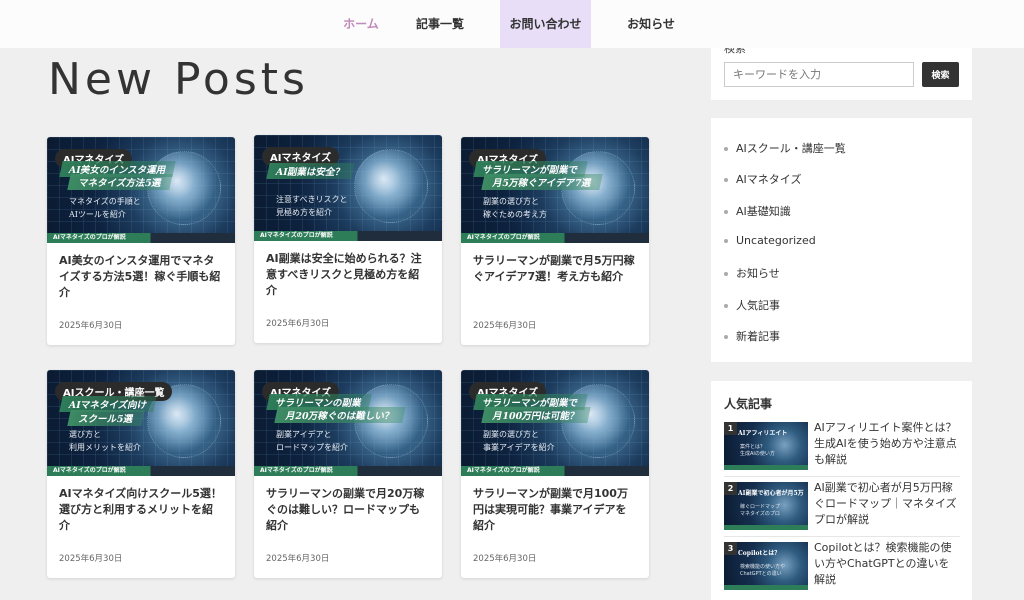  What do you see at coordinates (887, 564) in the screenshot?
I see `popular-title: Copilotとは？検索機能の使い方やChatGPTとの違いを解説` at bounding box center [887, 564].